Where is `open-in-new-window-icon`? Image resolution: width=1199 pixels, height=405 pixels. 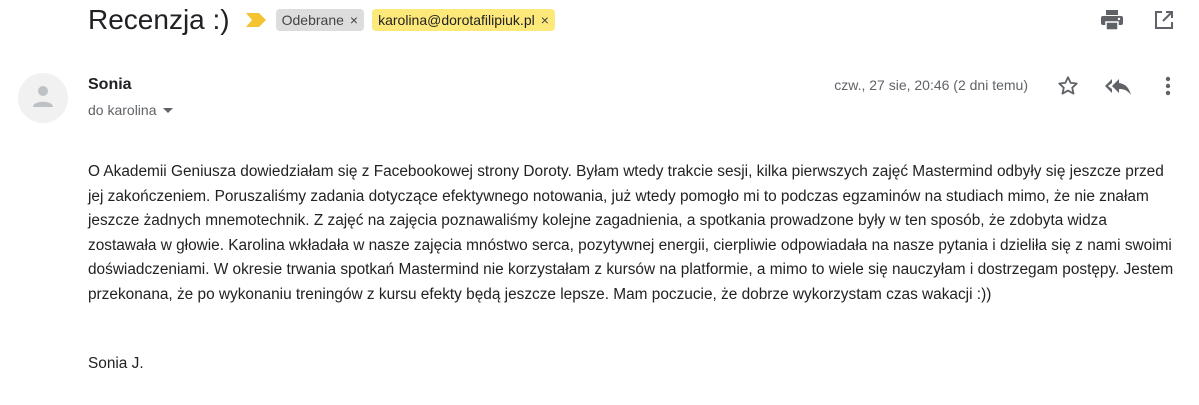
open-in-new-window-icon is located at coordinates (1164, 20).